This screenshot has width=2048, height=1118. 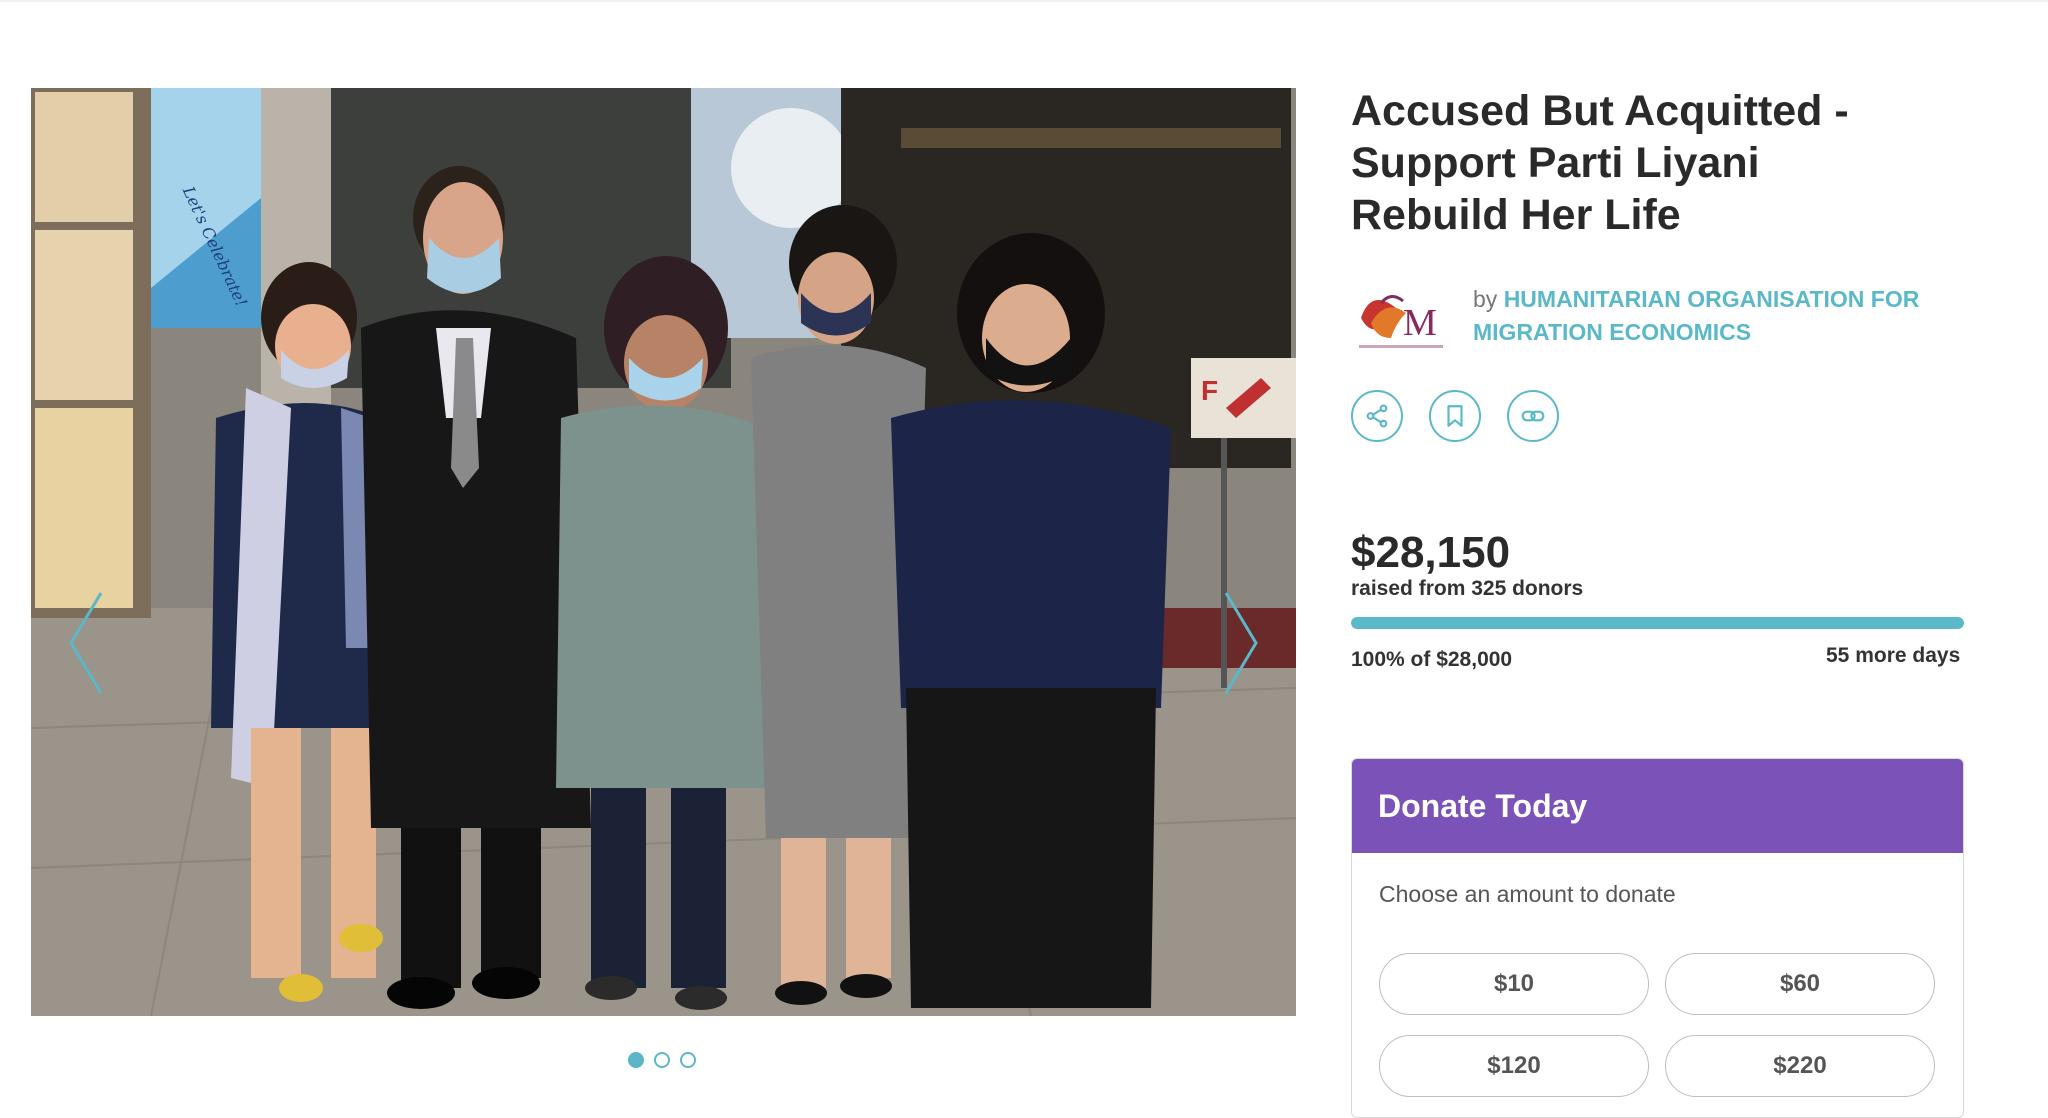 I want to click on donor-count: raised from 325 donors, so click(x=1467, y=588).